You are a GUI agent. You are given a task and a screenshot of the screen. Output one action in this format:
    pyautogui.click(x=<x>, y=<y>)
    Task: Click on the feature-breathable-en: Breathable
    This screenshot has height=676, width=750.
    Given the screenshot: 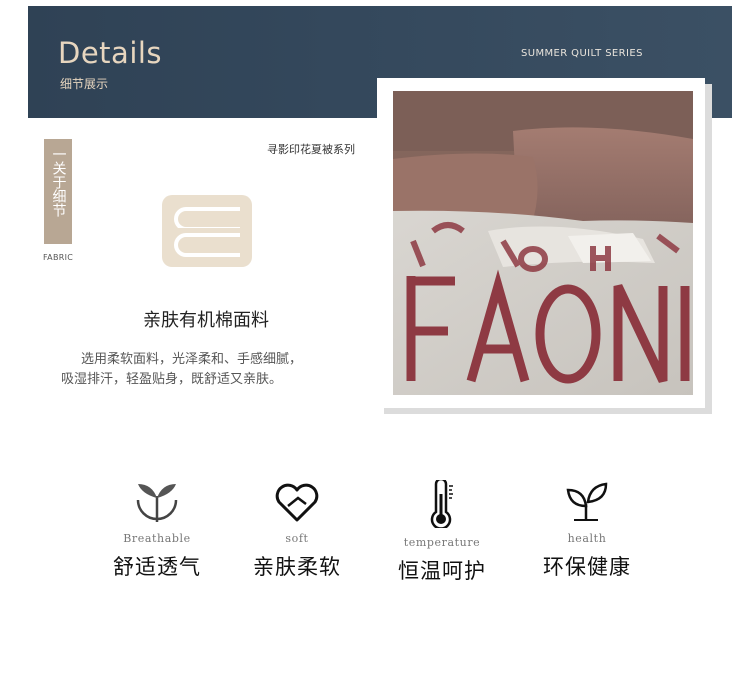 What is the action you would take?
    pyautogui.click(x=157, y=538)
    